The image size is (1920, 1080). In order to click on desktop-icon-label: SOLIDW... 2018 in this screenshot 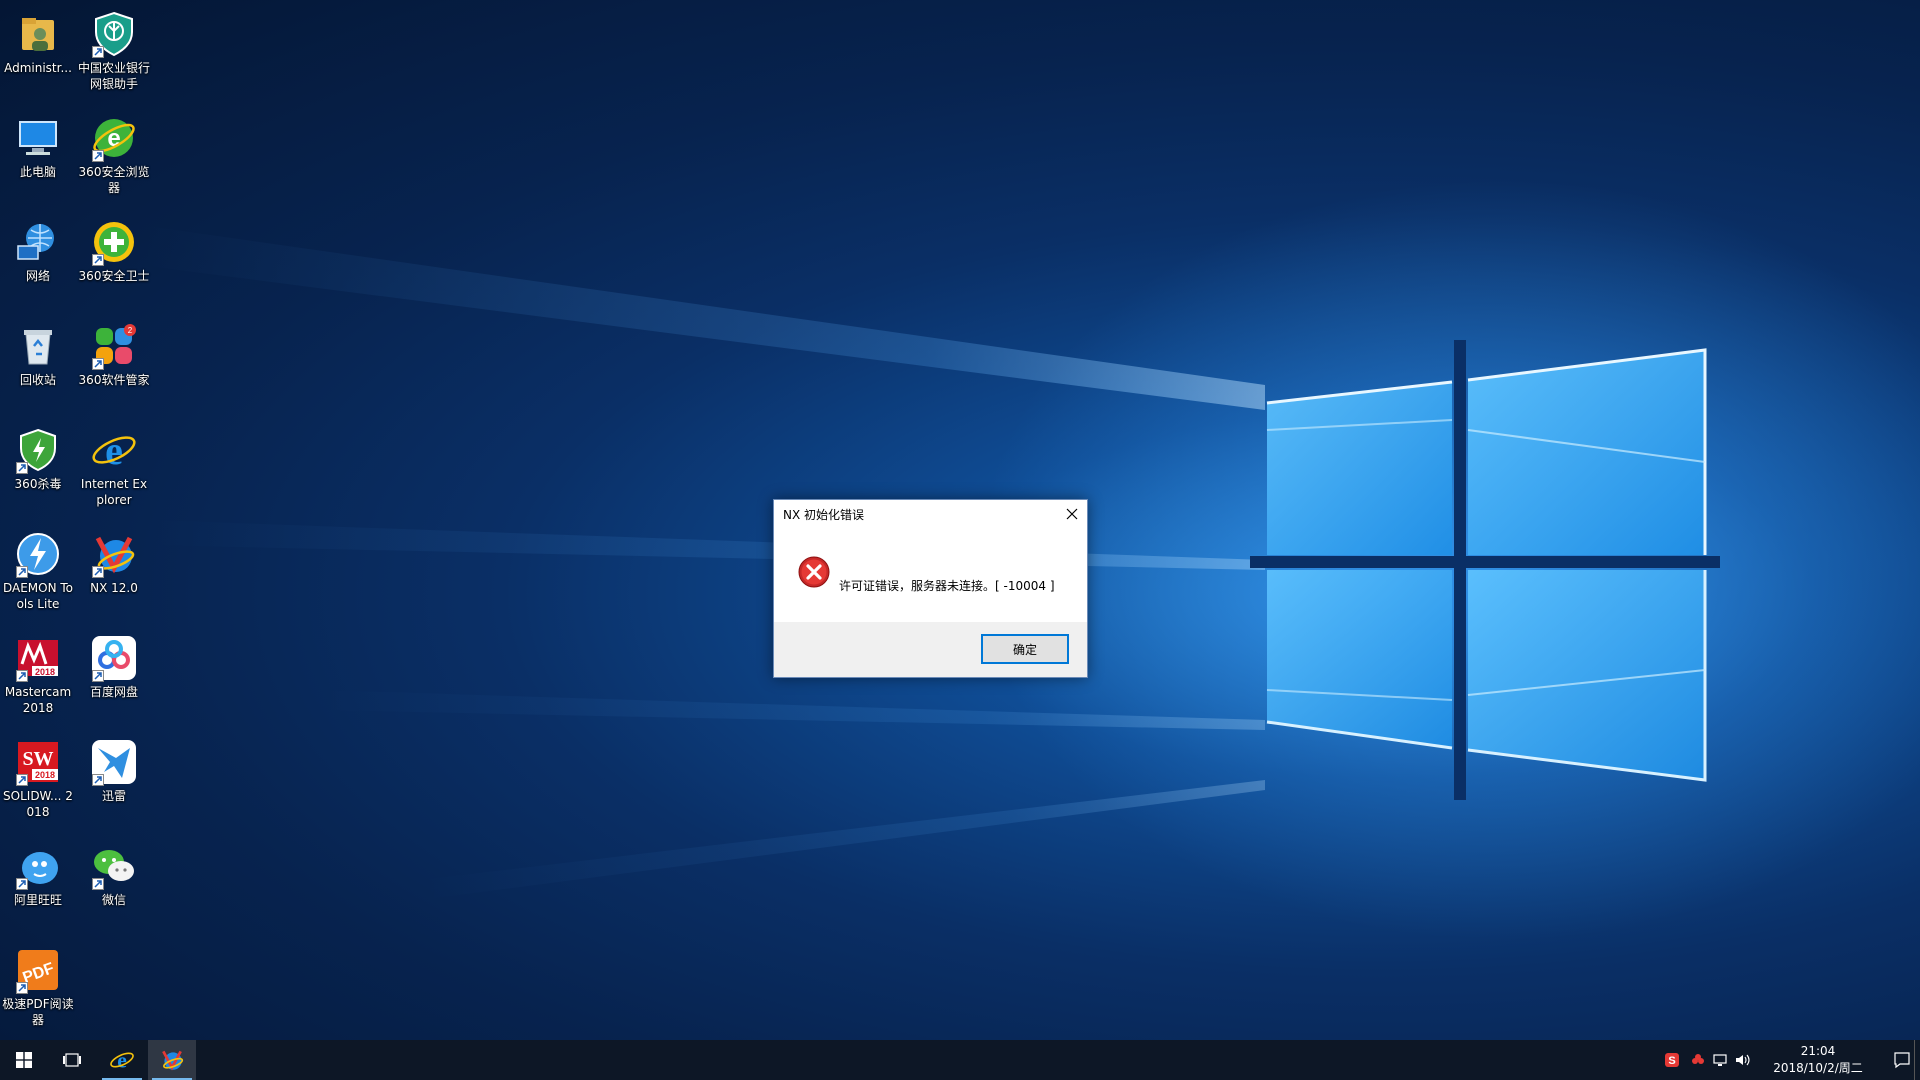, I will do `click(38, 804)`.